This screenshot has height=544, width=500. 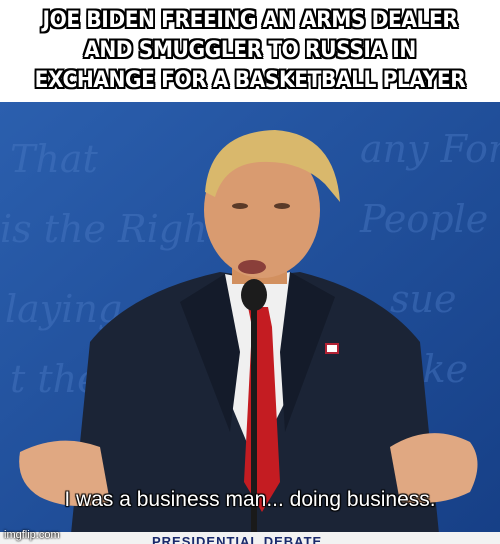 What do you see at coordinates (423, 299) in the screenshot?
I see `svg-text: sue` at bounding box center [423, 299].